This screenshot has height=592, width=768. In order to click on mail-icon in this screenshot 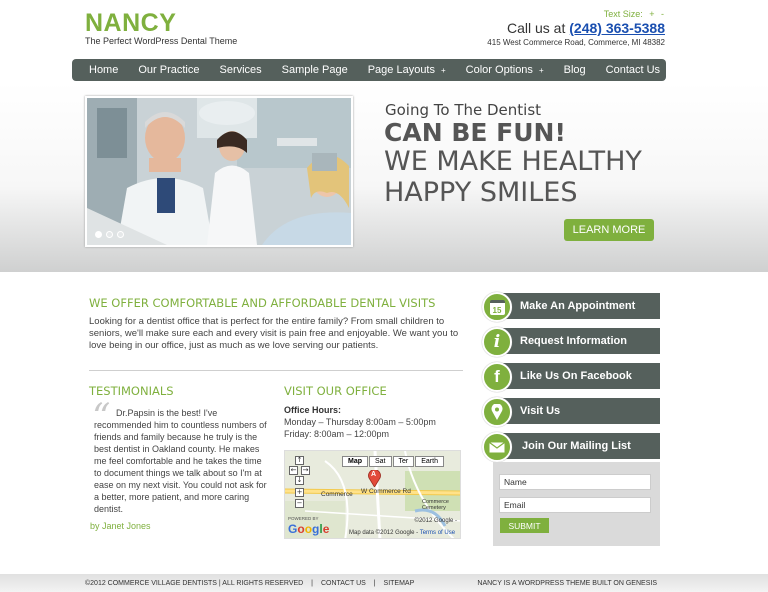, I will do `click(497, 447)`.